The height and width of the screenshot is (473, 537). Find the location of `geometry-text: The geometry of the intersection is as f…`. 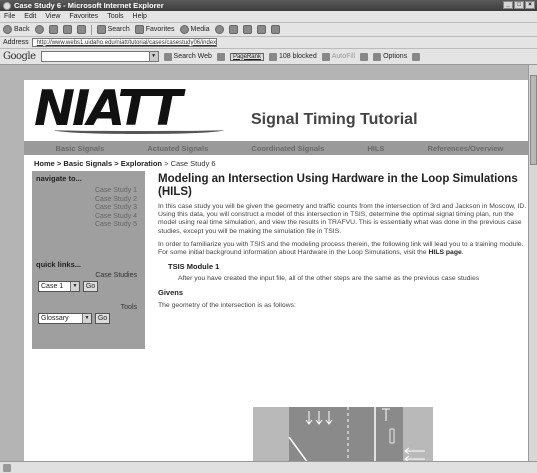

geometry-text: The geometry of the intersection is as f… is located at coordinates (227, 306).